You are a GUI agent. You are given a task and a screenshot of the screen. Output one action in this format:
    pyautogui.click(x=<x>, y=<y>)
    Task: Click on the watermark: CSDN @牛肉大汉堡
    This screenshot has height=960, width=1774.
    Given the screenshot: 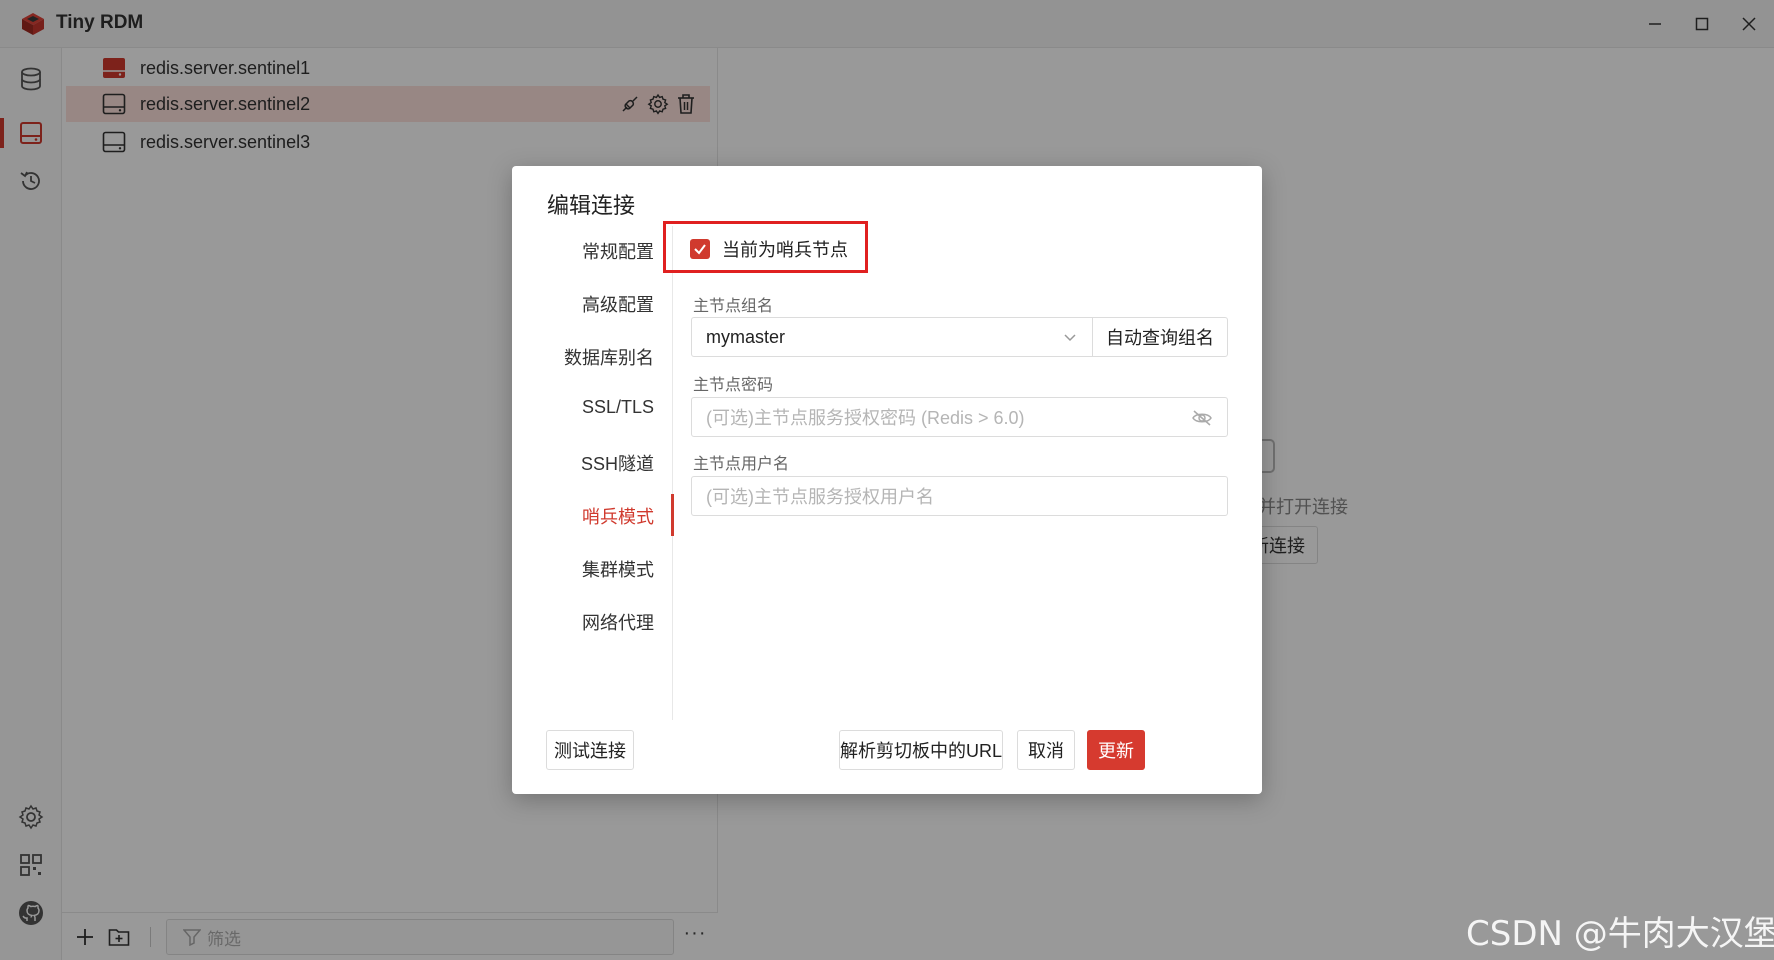 What is the action you would take?
    pyautogui.click(x=1620, y=934)
    